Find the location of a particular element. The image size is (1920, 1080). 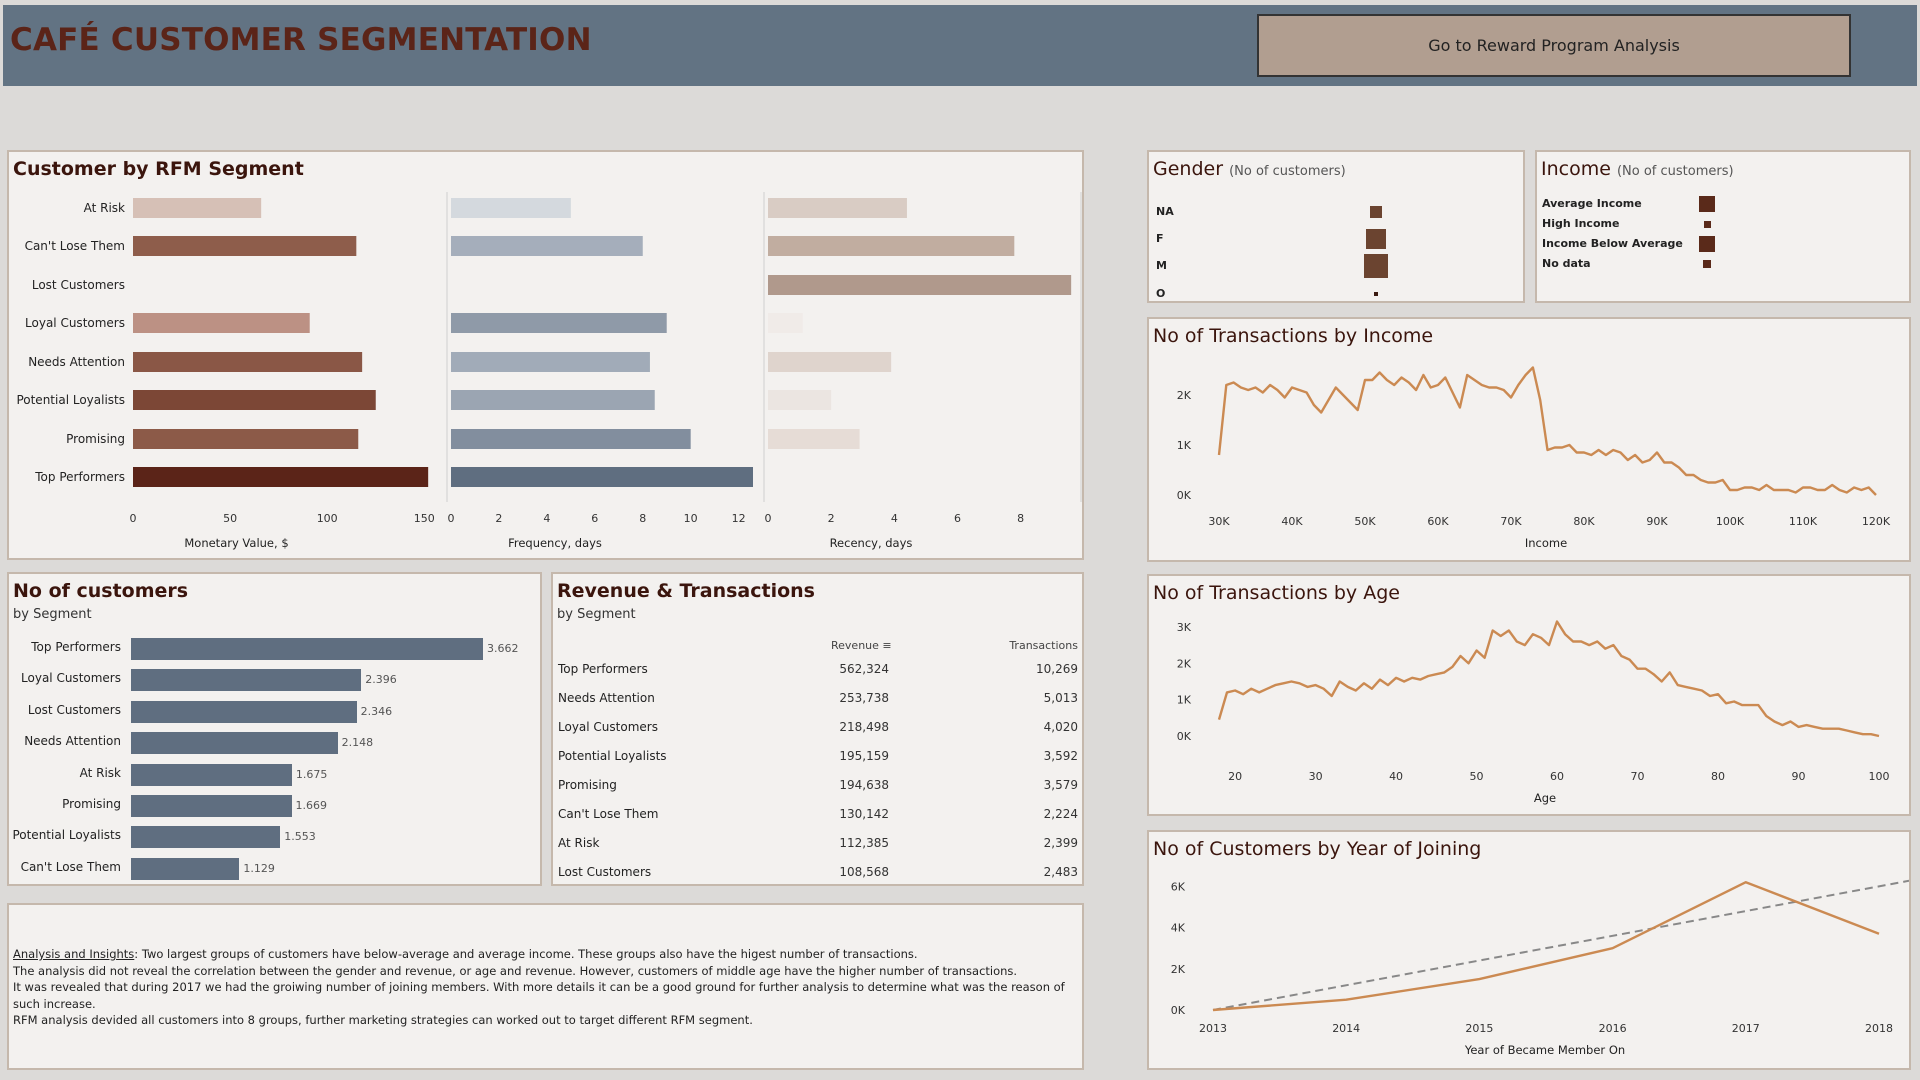

customers-segment-label: Promising is located at coordinates (91, 804).